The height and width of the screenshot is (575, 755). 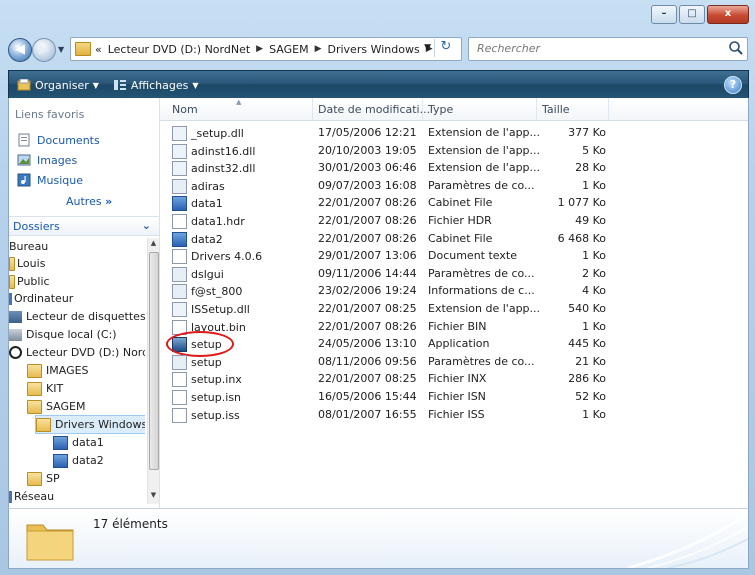 I want to click on tree-item-disk-c: Disque local (C:), so click(x=63, y=334).